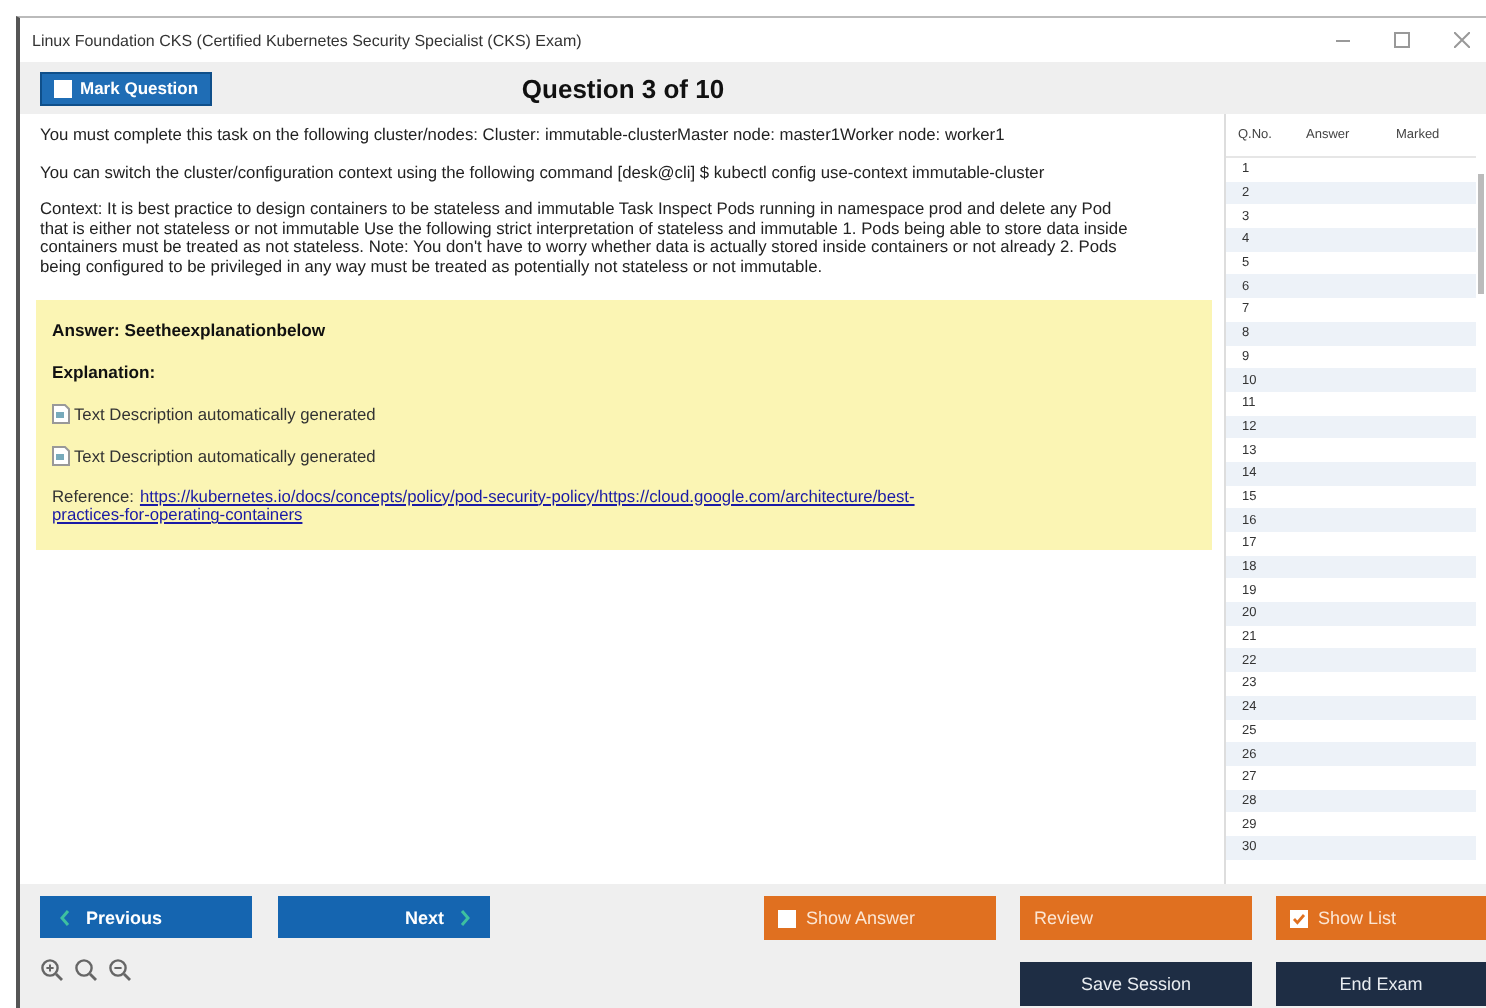  What do you see at coordinates (177, 514) in the screenshot?
I see `reference-link: practices-for-operating-containers` at bounding box center [177, 514].